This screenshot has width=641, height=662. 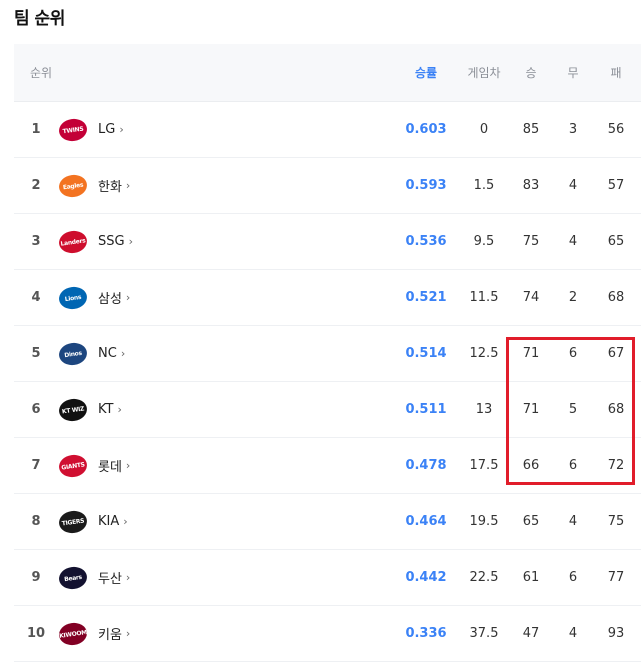 I want to click on team-logo-cell: Eagles, so click(x=73, y=185).